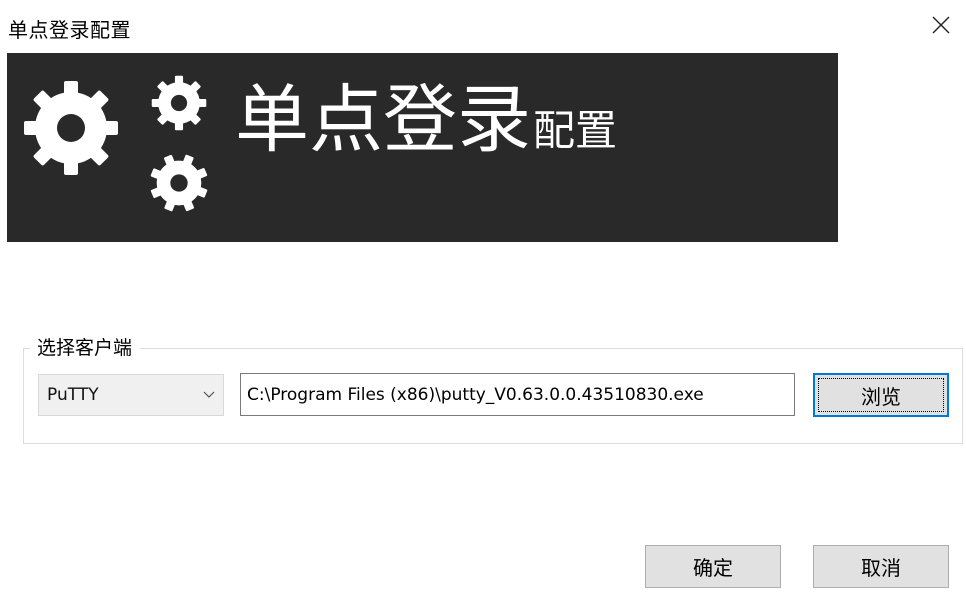 Image resolution: width=966 pixels, height=603 pixels. What do you see at coordinates (131, 395) in the screenshot?
I see `client-select: PuTTY` at bounding box center [131, 395].